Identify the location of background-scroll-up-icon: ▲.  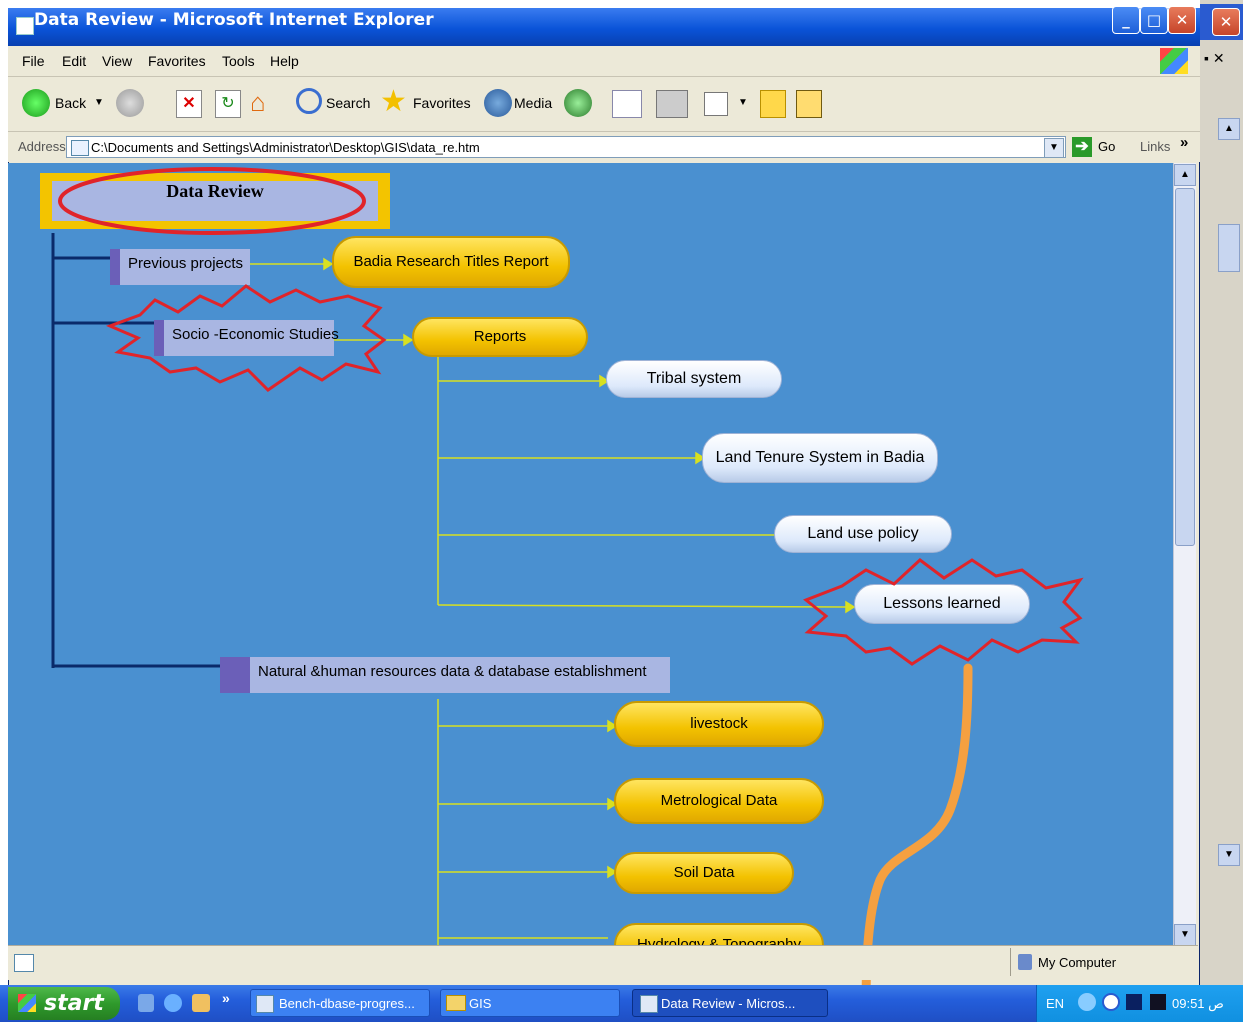
(1229, 129).